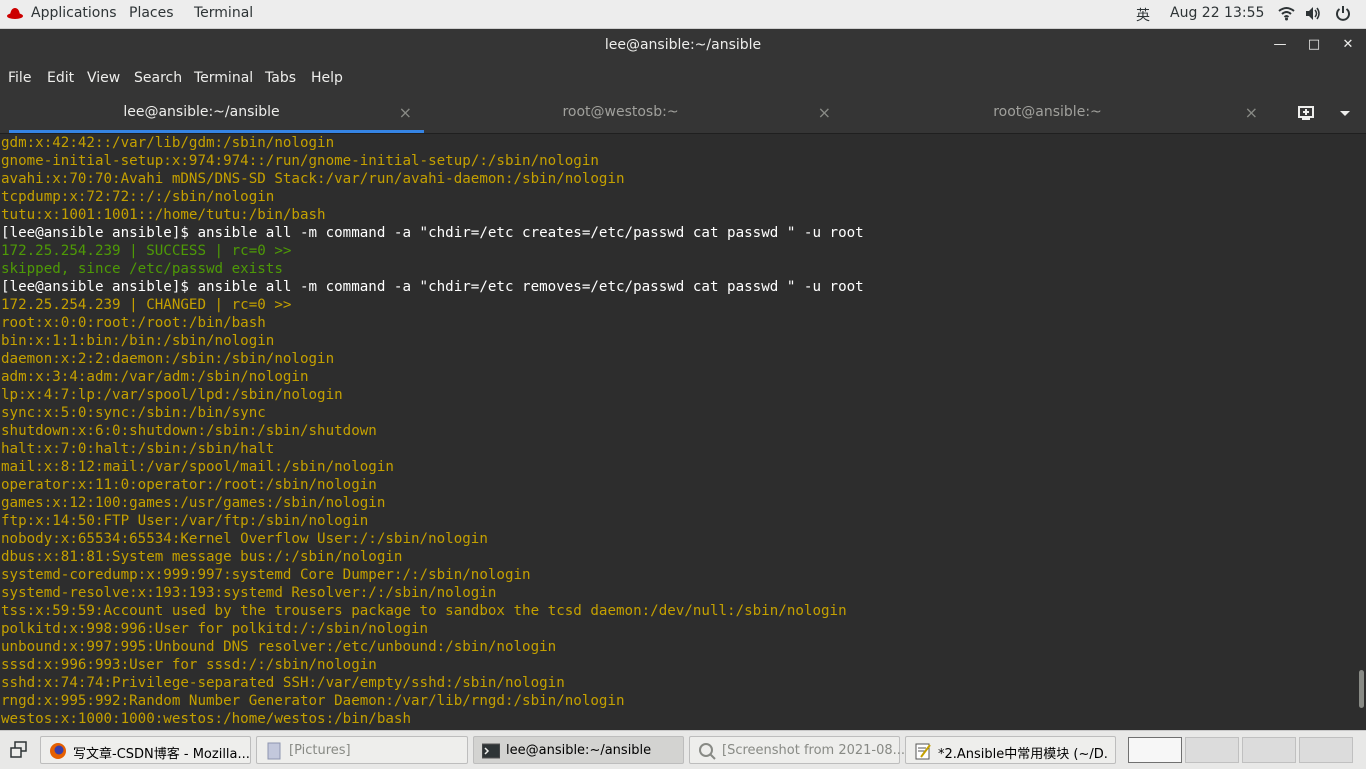  I want to click on tab-label: lee@ansible:~/ansible, so click(201, 112).